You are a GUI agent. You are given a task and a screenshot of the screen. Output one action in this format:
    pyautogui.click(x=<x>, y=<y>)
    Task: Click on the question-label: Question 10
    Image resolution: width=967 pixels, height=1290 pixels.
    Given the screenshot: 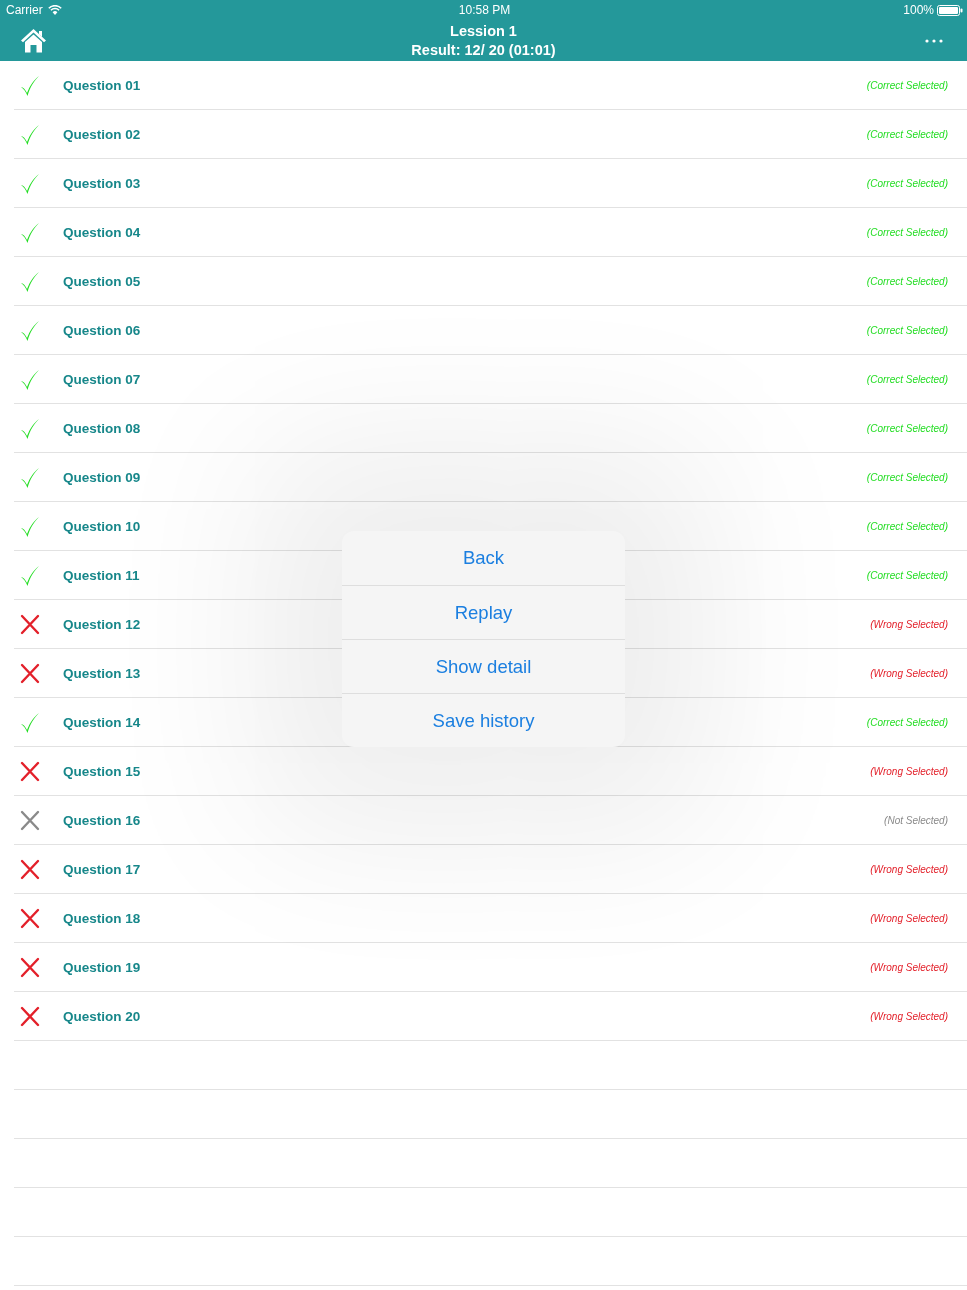 What is the action you would take?
    pyautogui.click(x=102, y=526)
    